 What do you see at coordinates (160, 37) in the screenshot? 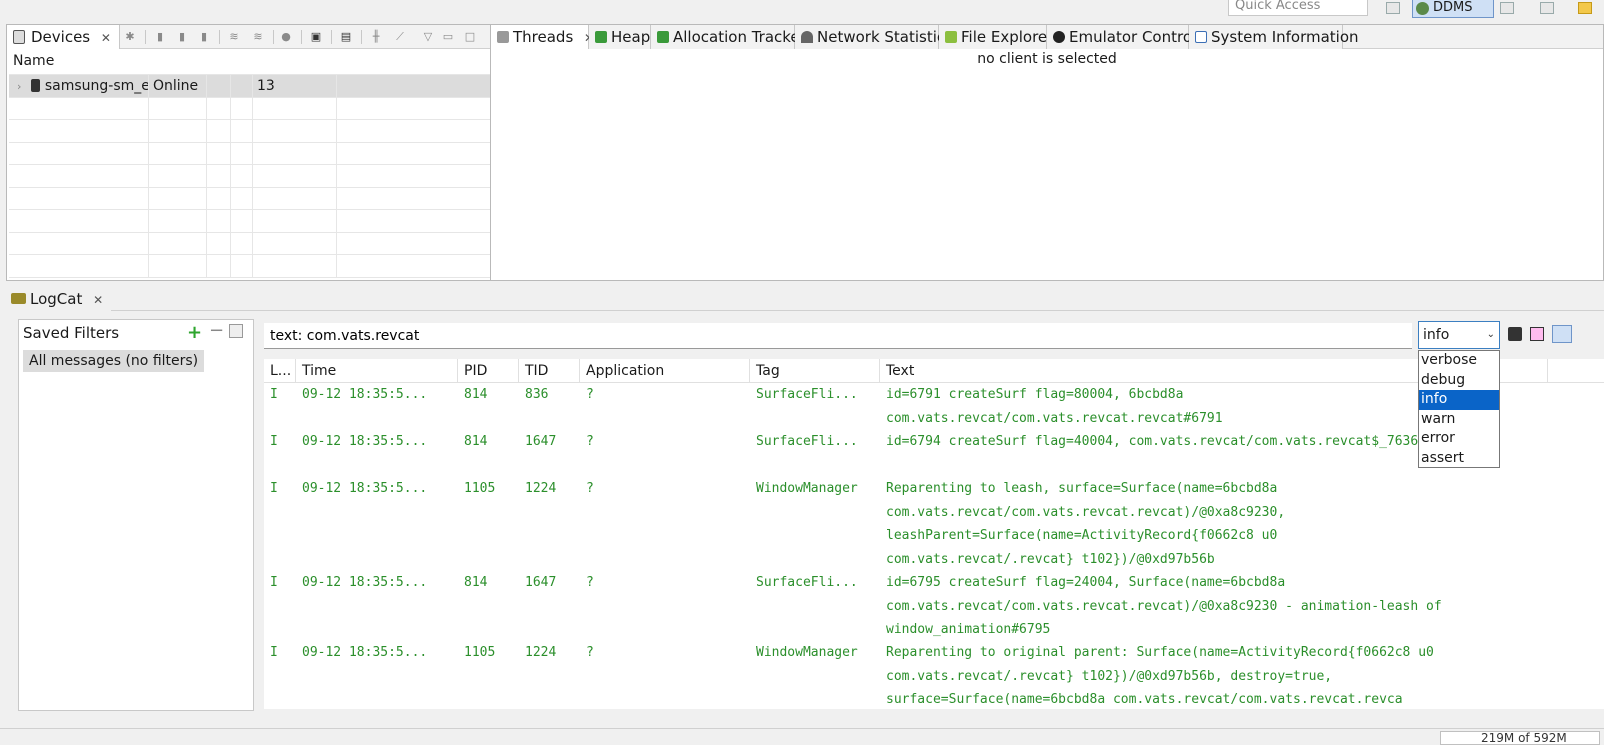
I see `update-heap-icon: ▮` at bounding box center [160, 37].